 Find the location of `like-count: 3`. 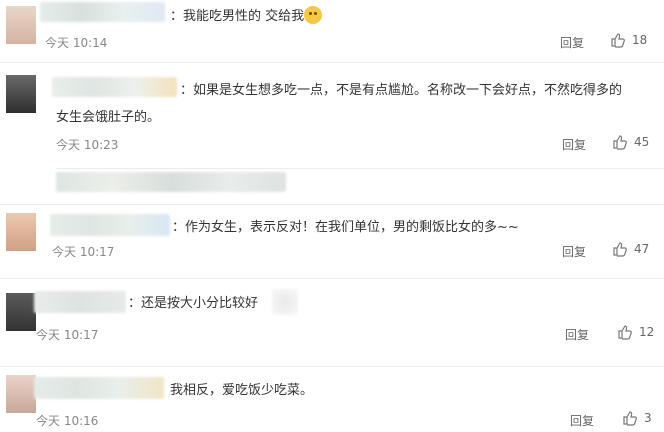

like-count: 3 is located at coordinates (648, 418).